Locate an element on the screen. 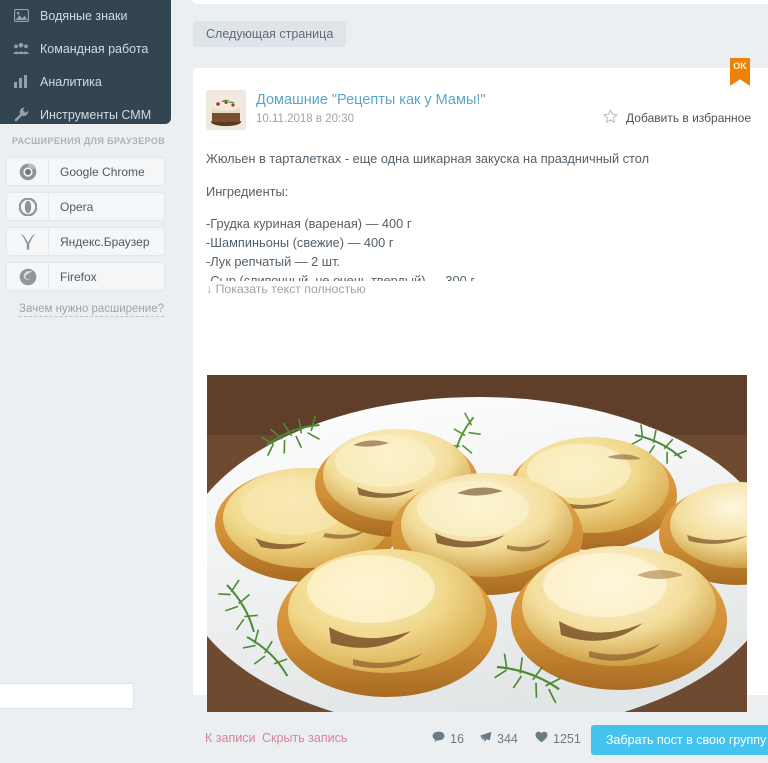 The height and width of the screenshot is (763, 768). team-icon is located at coordinates (21, 49).